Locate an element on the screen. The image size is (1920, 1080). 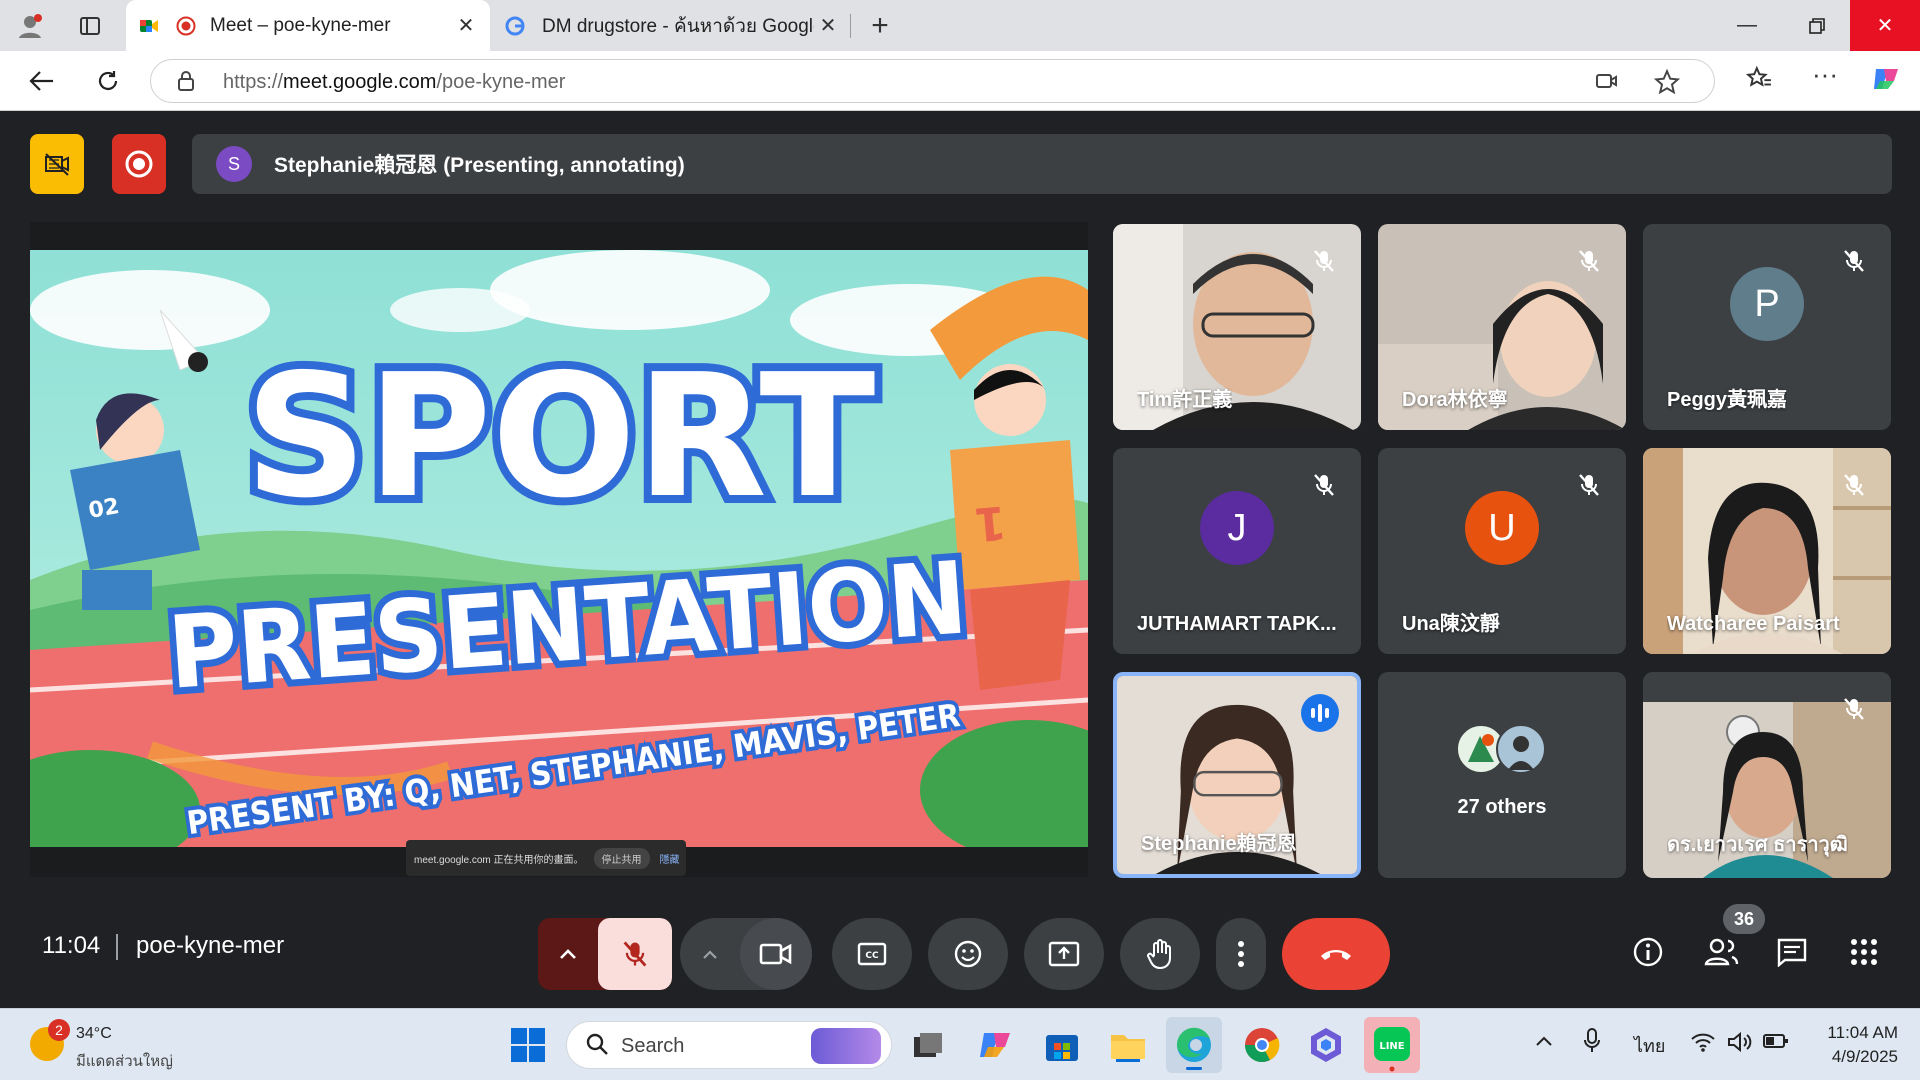
presenter-status: Stephanie賴冠恩 (Presenting, annotating) is located at coordinates (479, 165).